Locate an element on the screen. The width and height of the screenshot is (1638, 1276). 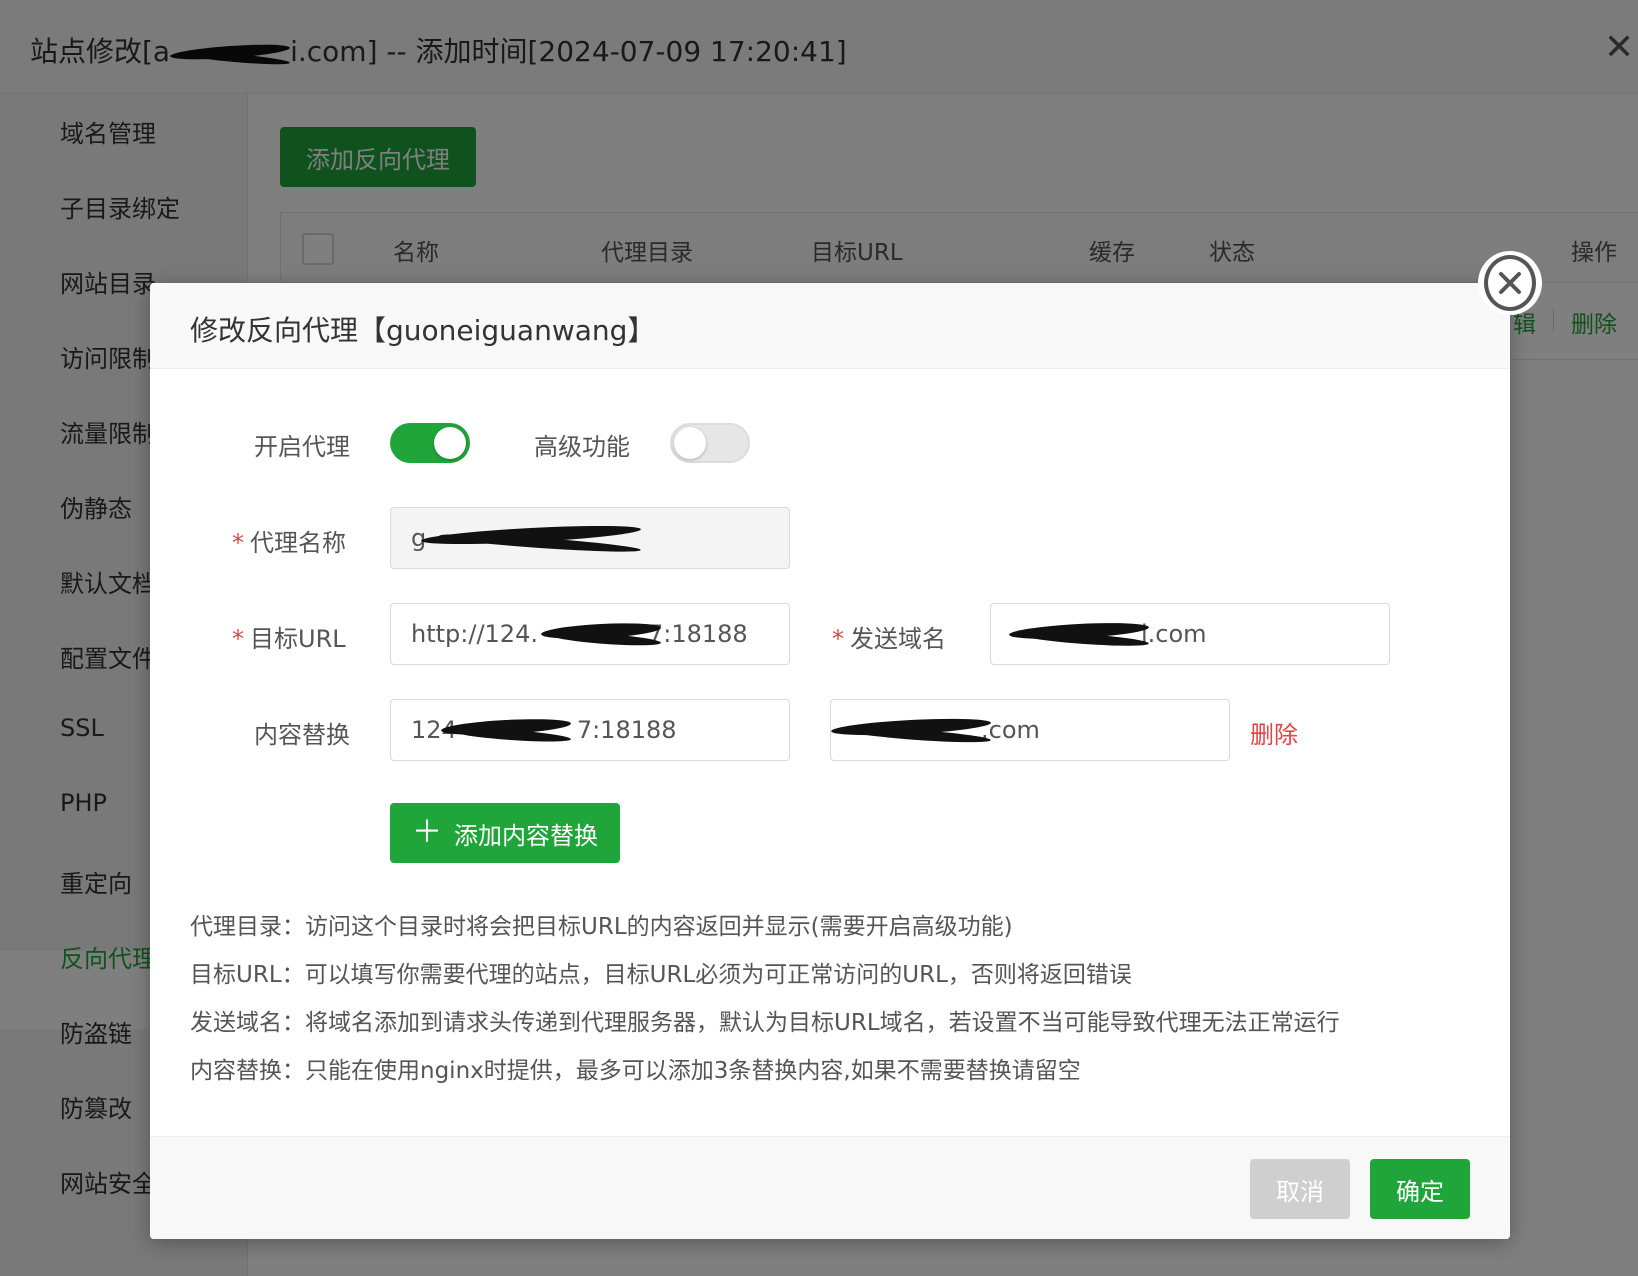
close-icon is located at coordinates (1510, 283).